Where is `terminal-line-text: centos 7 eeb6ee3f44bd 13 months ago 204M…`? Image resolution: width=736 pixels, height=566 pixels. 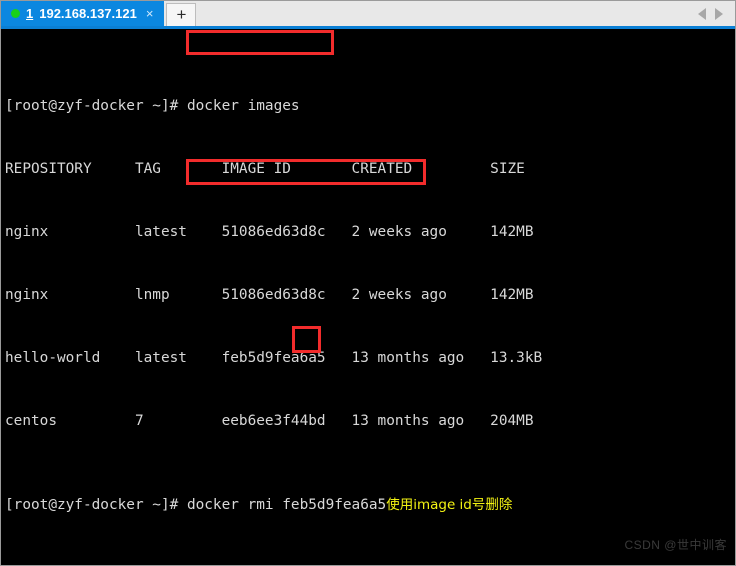 terminal-line-text: centos 7 eeb6ee3f44bd 13 months ago 204M… is located at coordinates (269, 421).